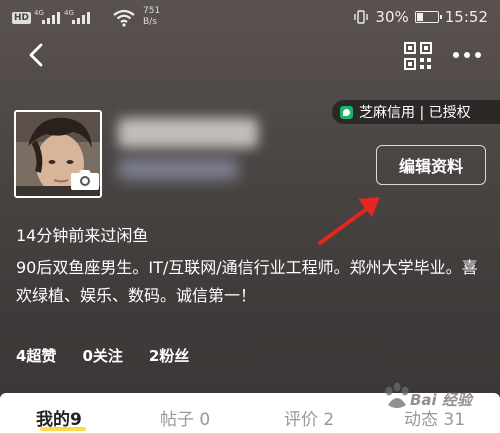 The height and width of the screenshot is (433, 500). Describe the element at coordinates (431, 165) in the screenshot. I see `edit-profile-button: 编辑资料` at that location.